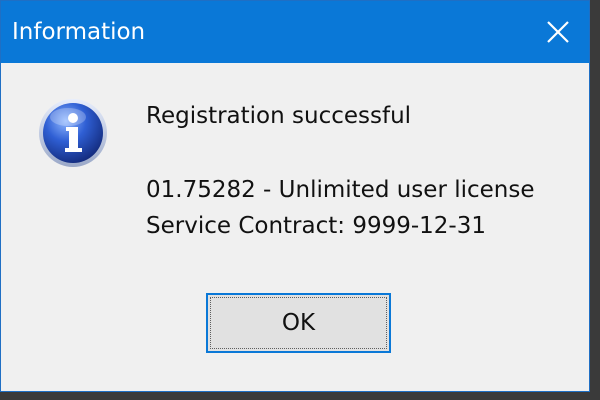 The image size is (600, 400). Describe the element at coordinates (316, 226) in the screenshot. I see `service-contract-text: Service Contract: 9999-12-31` at that location.